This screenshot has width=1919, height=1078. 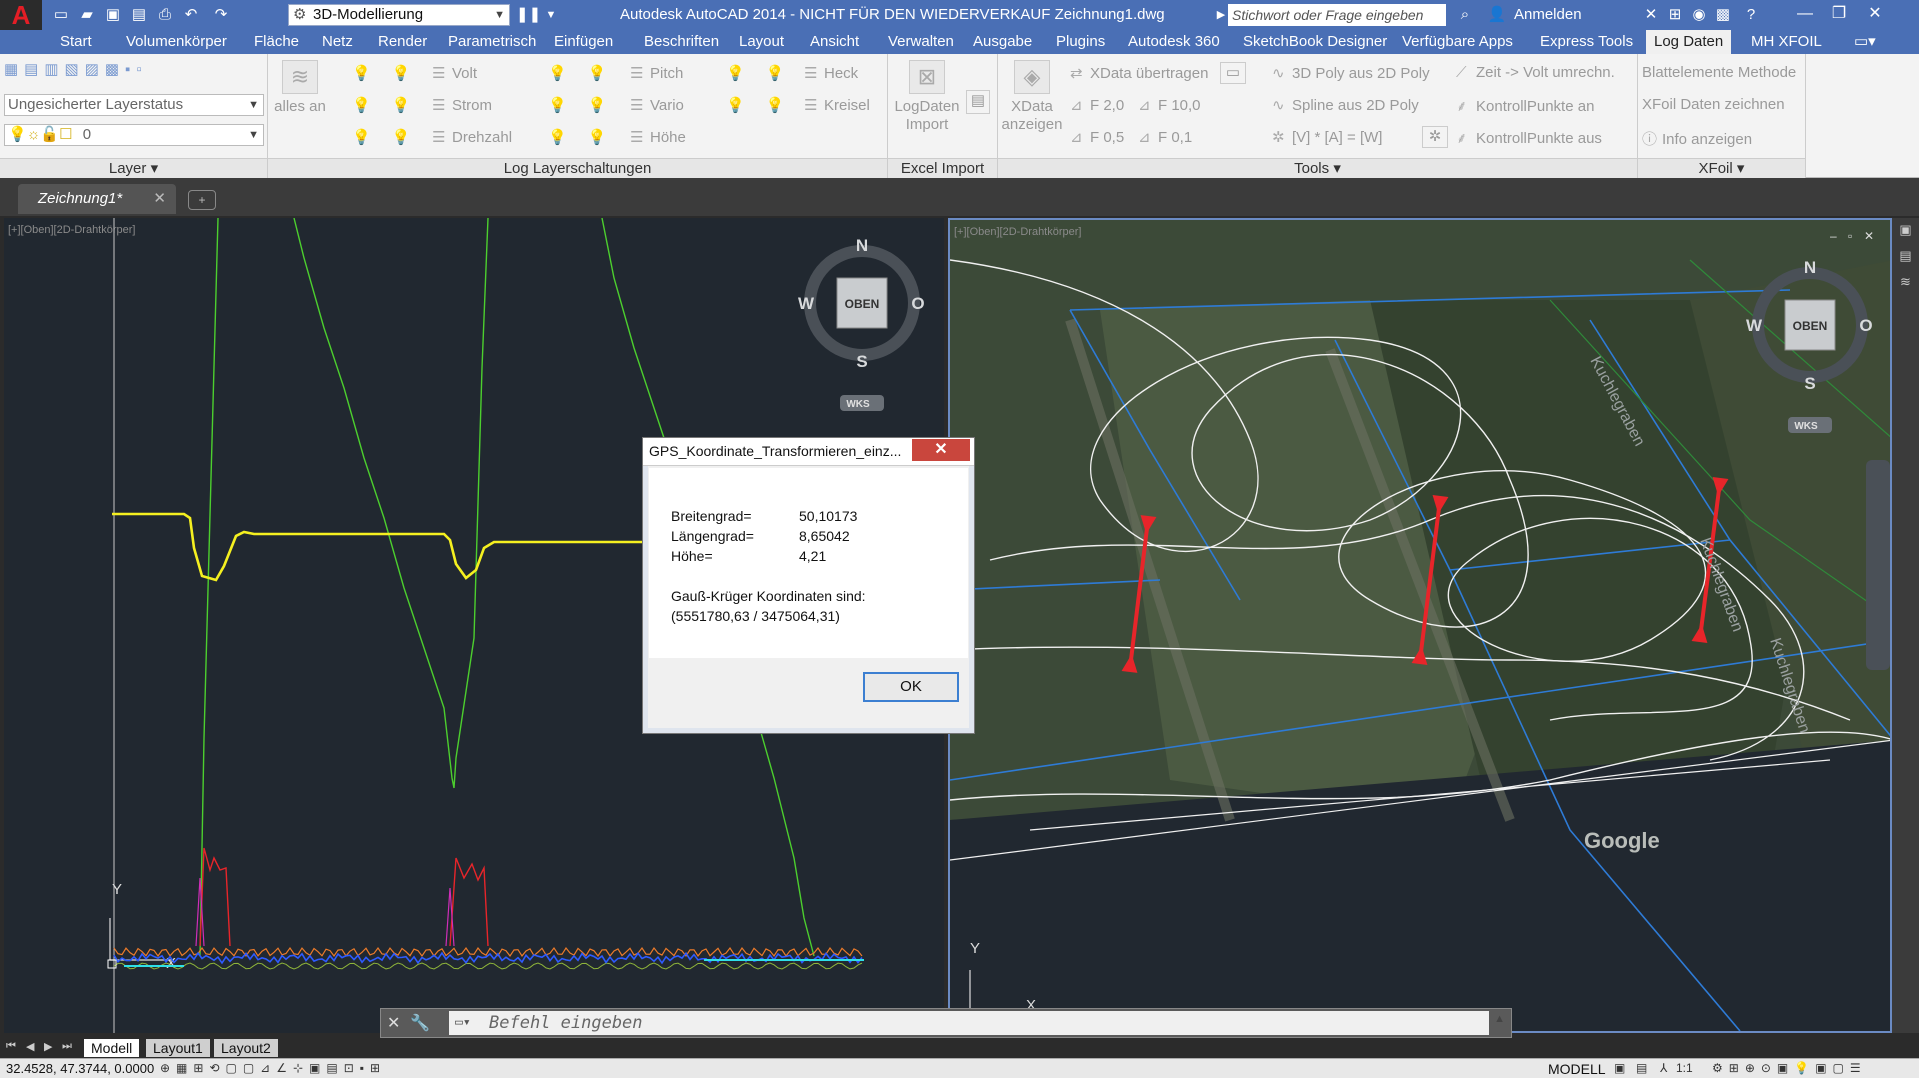 I want to click on tab-plugins: Plugins, so click(x=1080, y=42).